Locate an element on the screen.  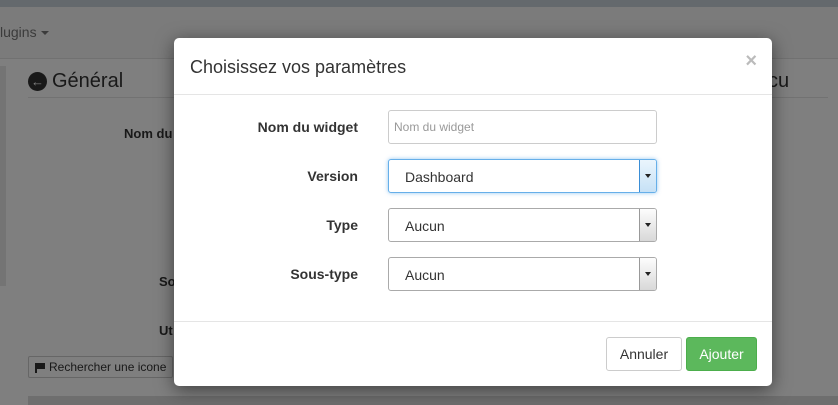
widget-name-input is located at coordinates (522, 127).